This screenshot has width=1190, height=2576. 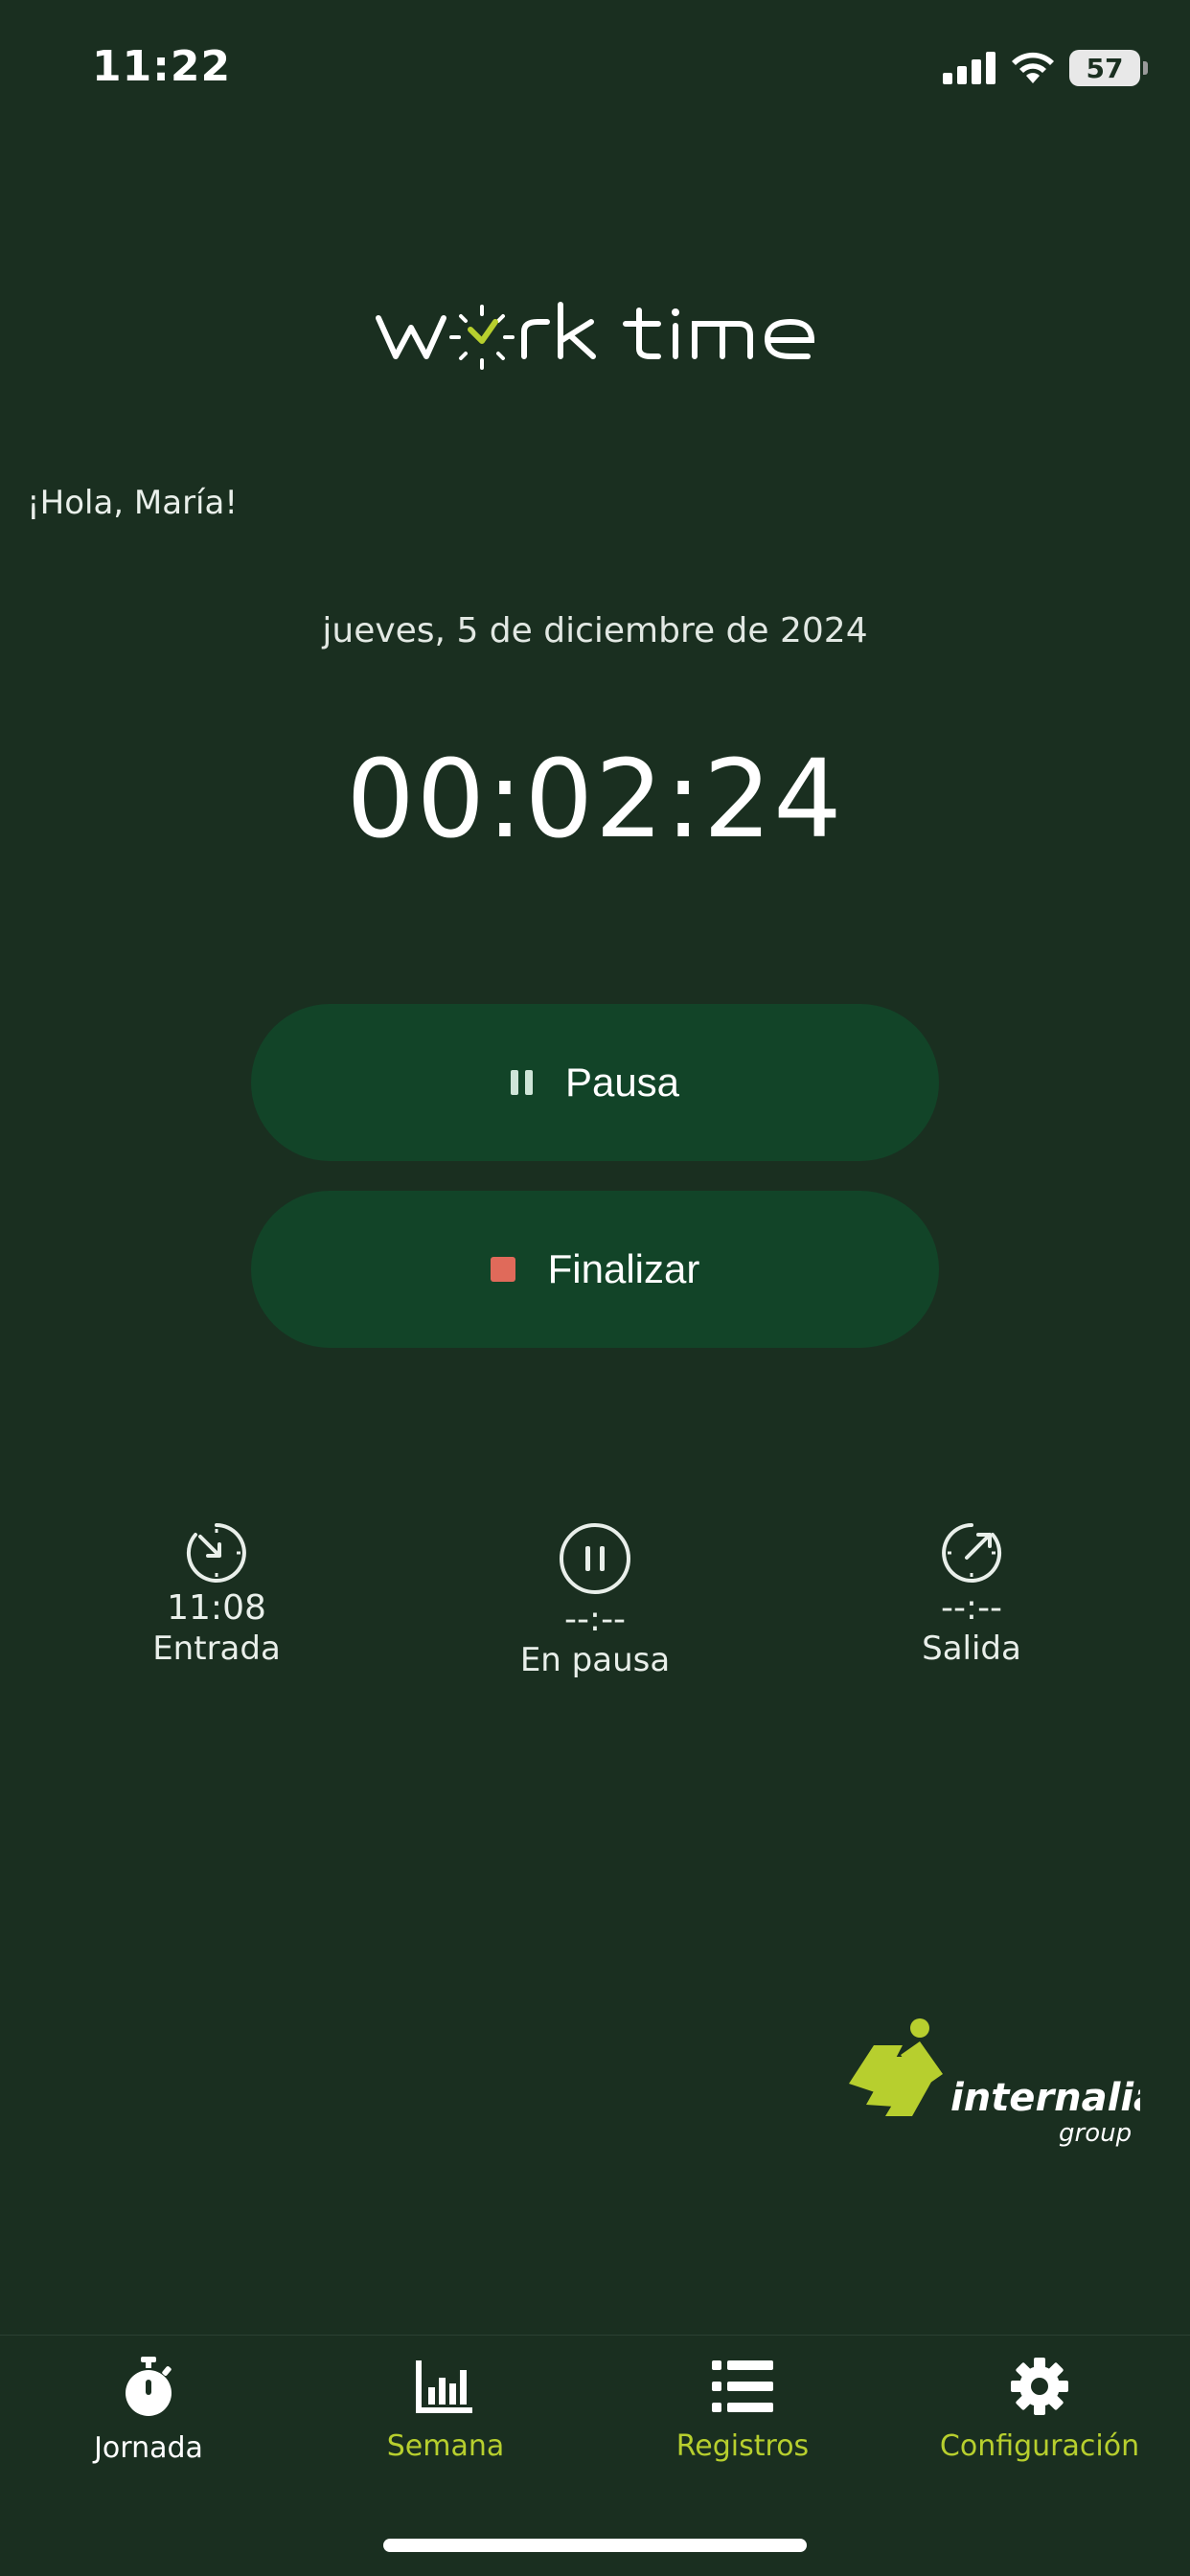 I want to click on greeting-text: ¡Hola, María!, so click(x=132, y=503).